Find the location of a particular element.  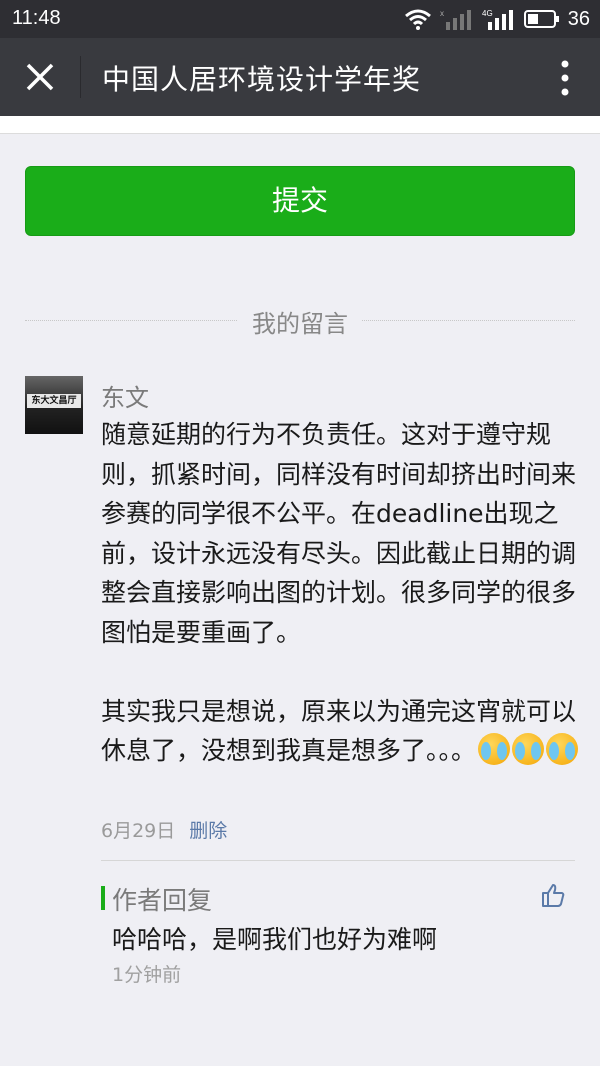

reply-accent-bar is located at coordinates (103, 898).